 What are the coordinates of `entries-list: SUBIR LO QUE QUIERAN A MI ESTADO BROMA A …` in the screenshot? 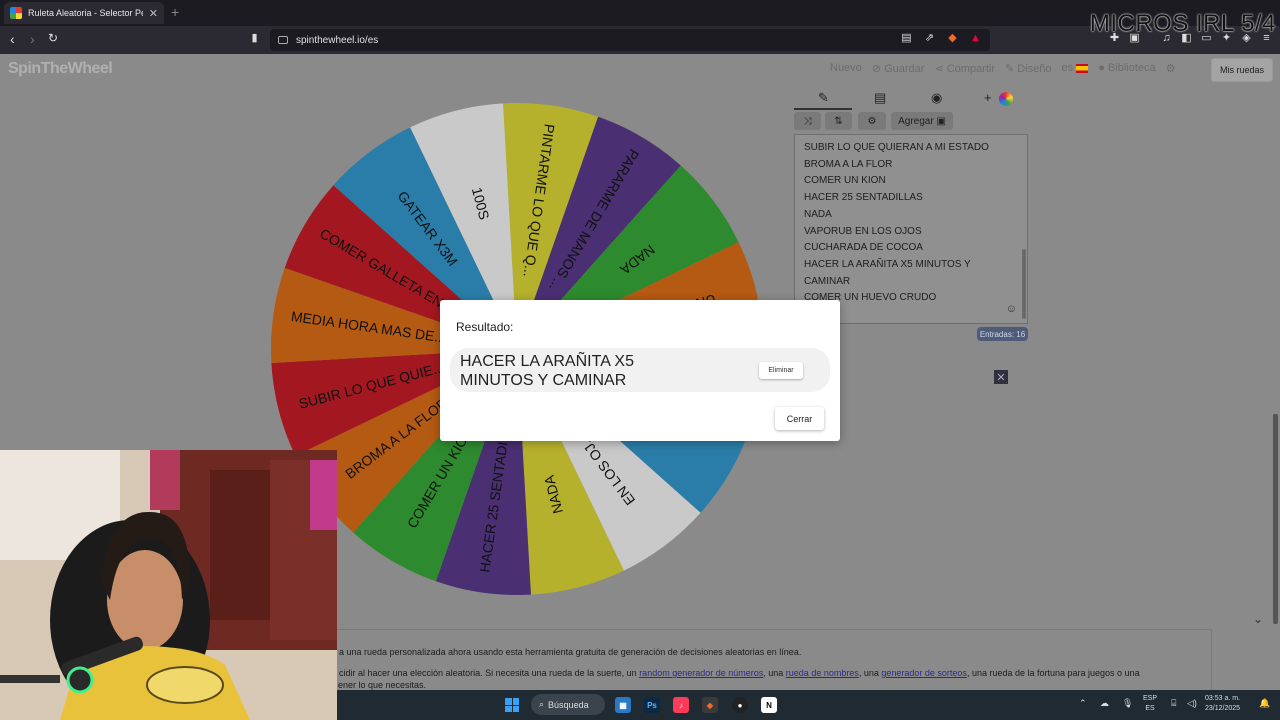 It's located at (911, 223).